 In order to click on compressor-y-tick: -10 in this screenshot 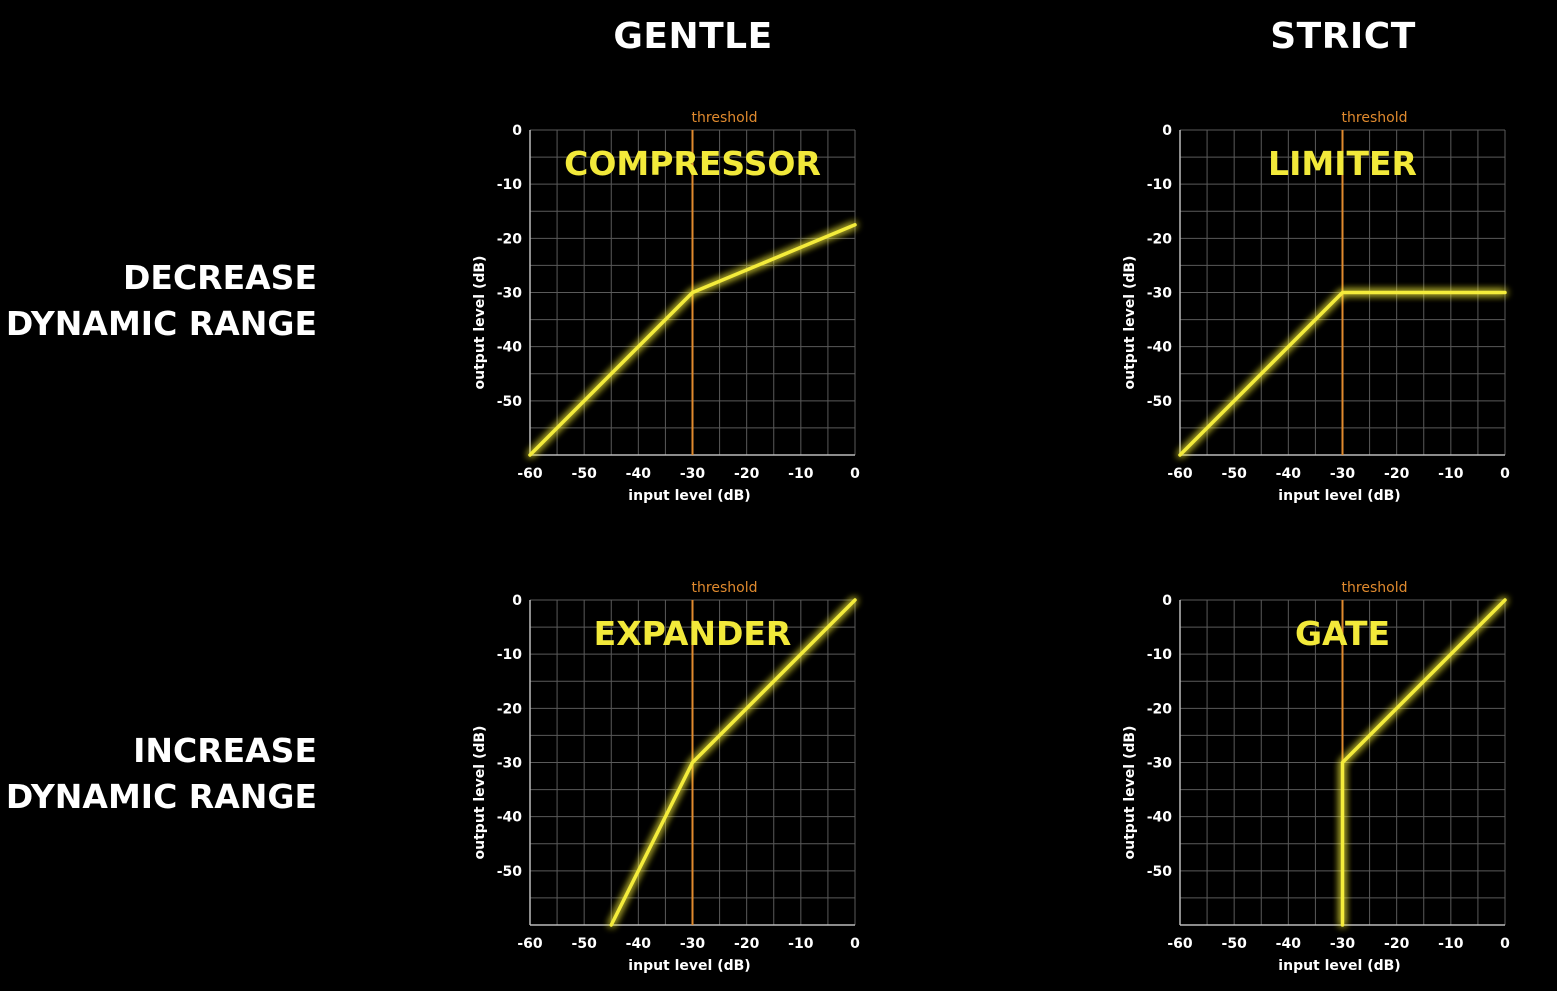, I will do `click(510, 185)`.